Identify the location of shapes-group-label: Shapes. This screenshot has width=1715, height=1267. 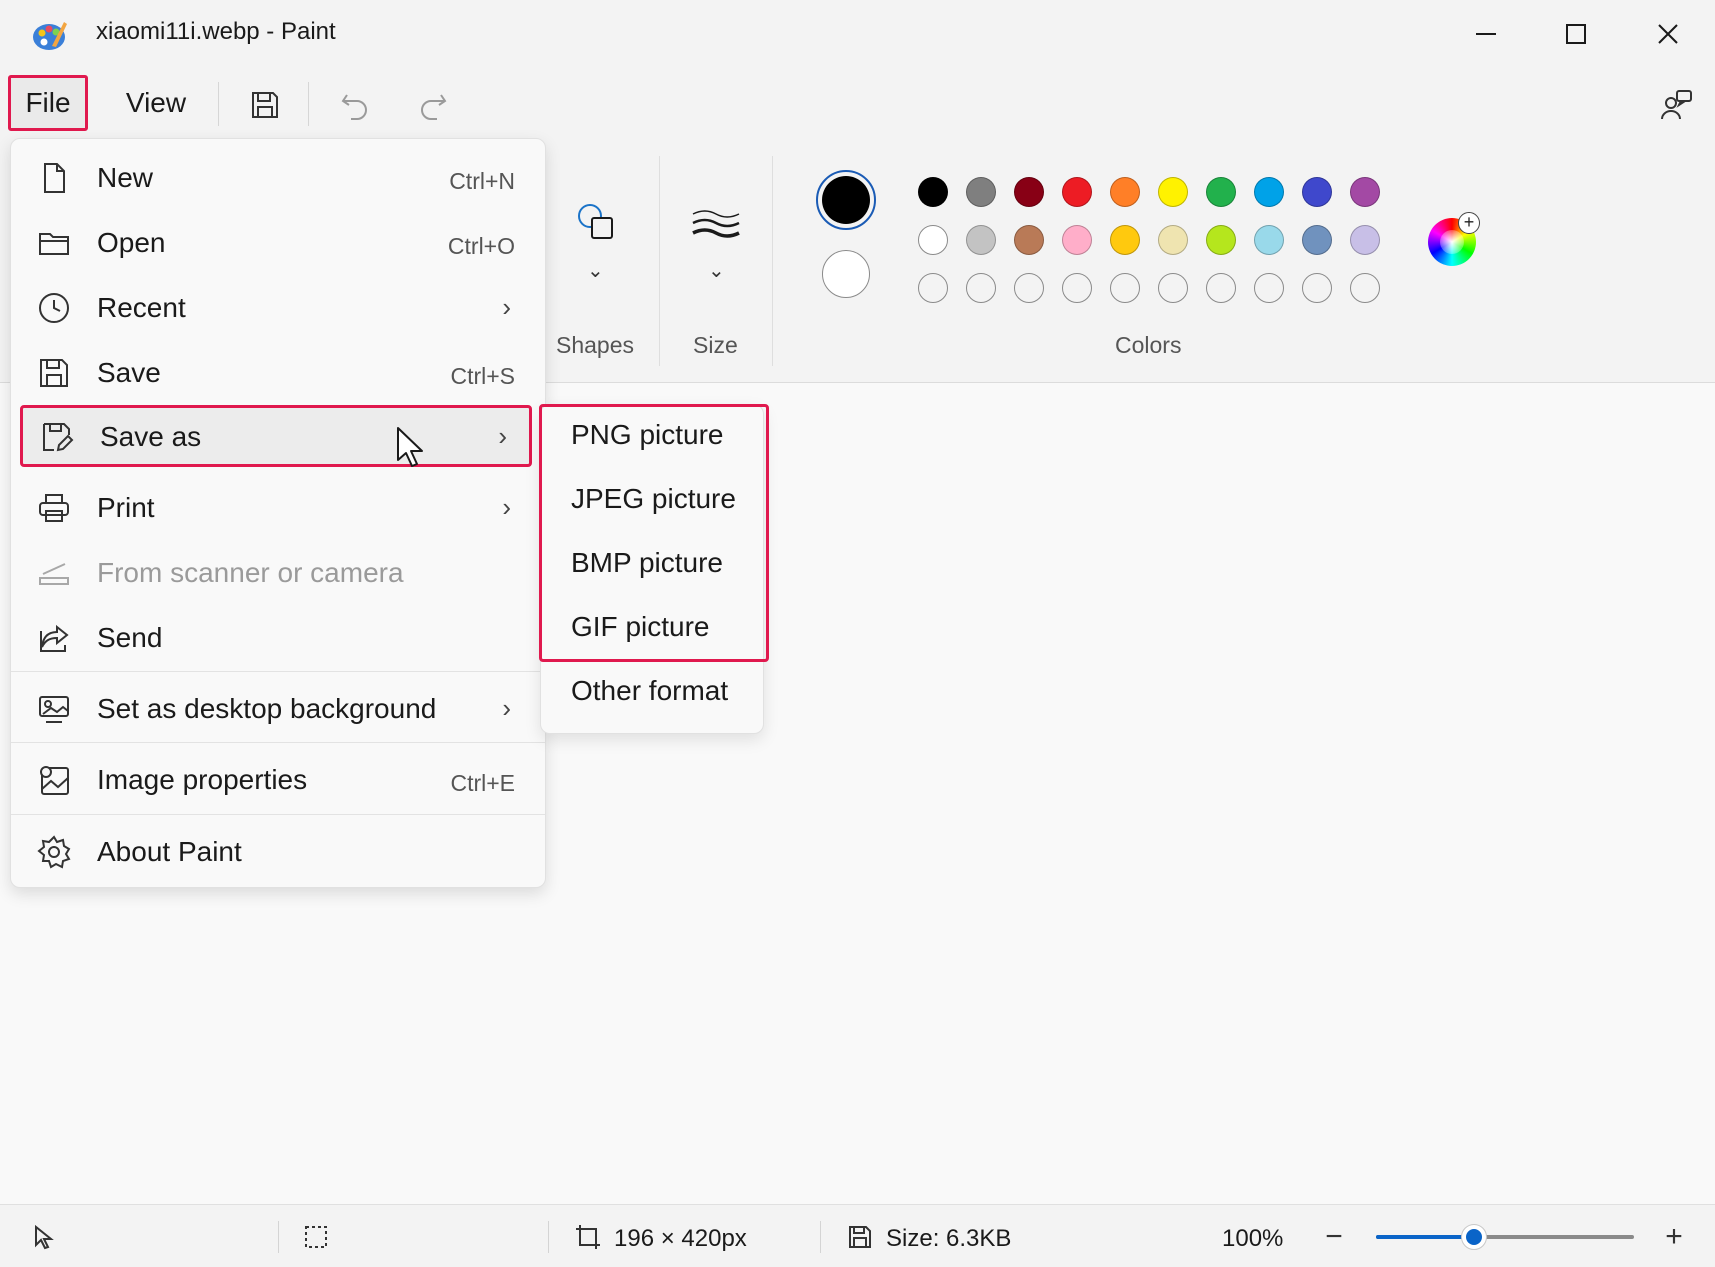
(595, 345).